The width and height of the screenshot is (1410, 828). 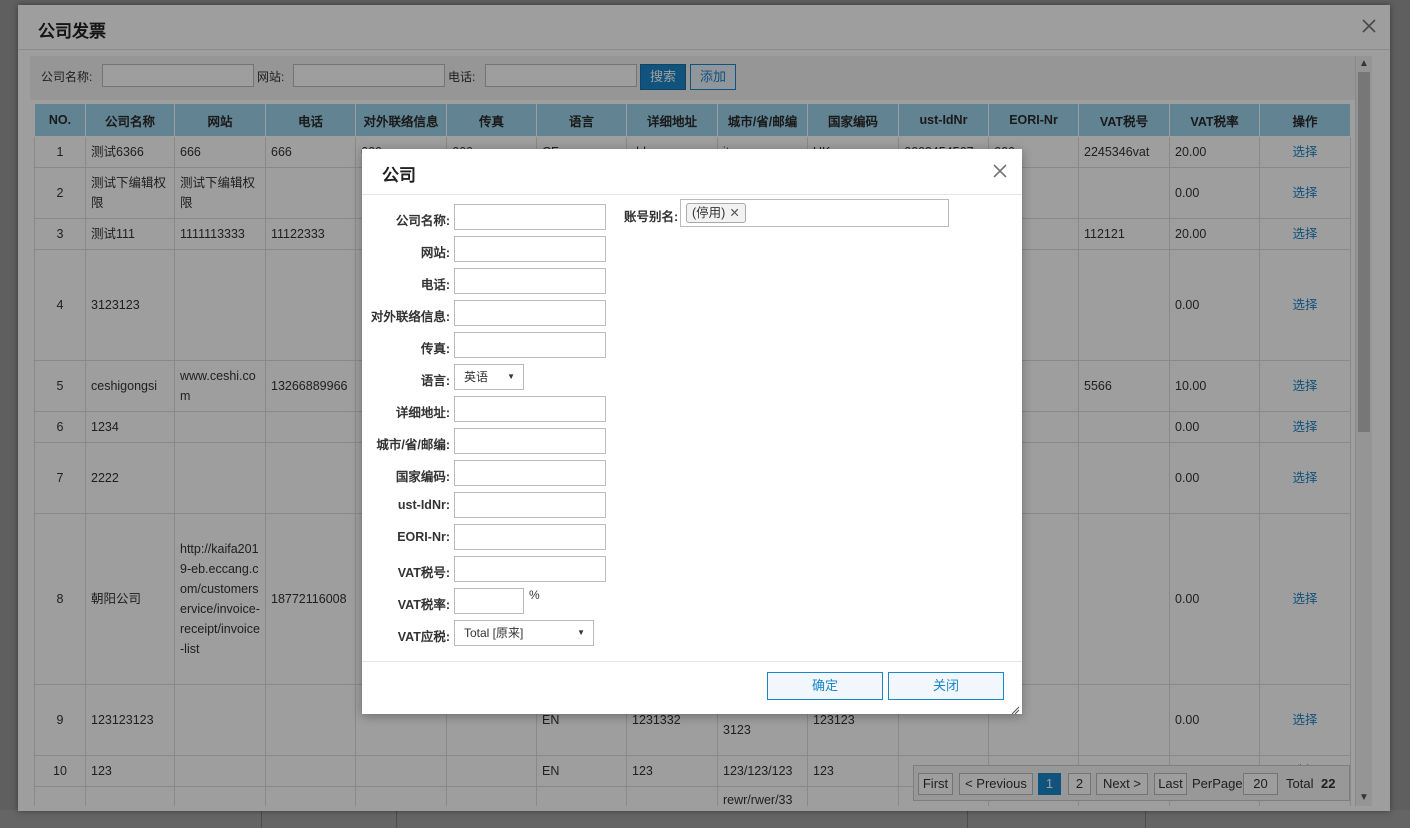 What do you see at coordinates (1015, 709) in the screenshot?
I see `resize-handle-icon` at bounding box center [1015, 709].